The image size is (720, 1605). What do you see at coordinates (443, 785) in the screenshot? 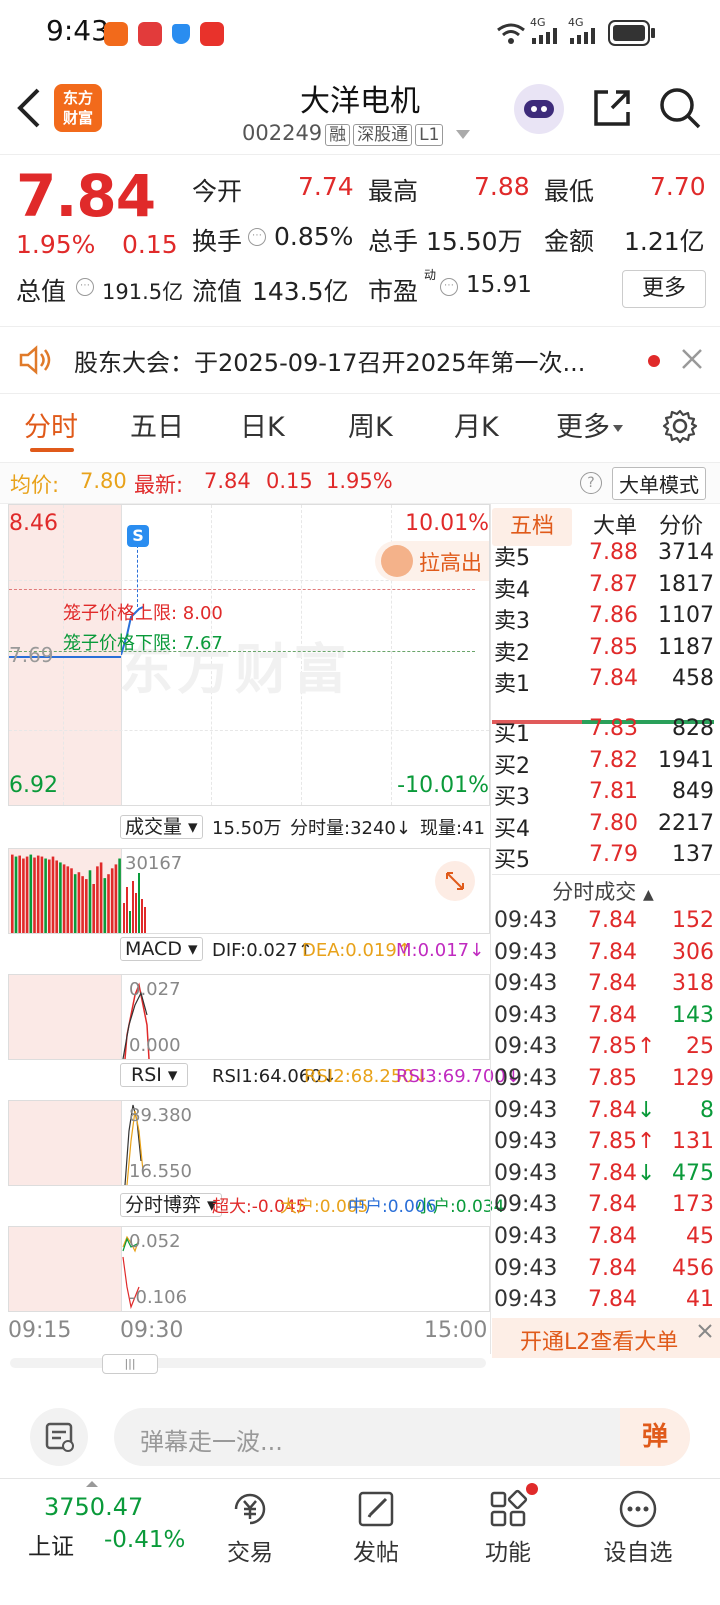
I see `pct-low-label: -10.01%` at bounding box center [443, 785].